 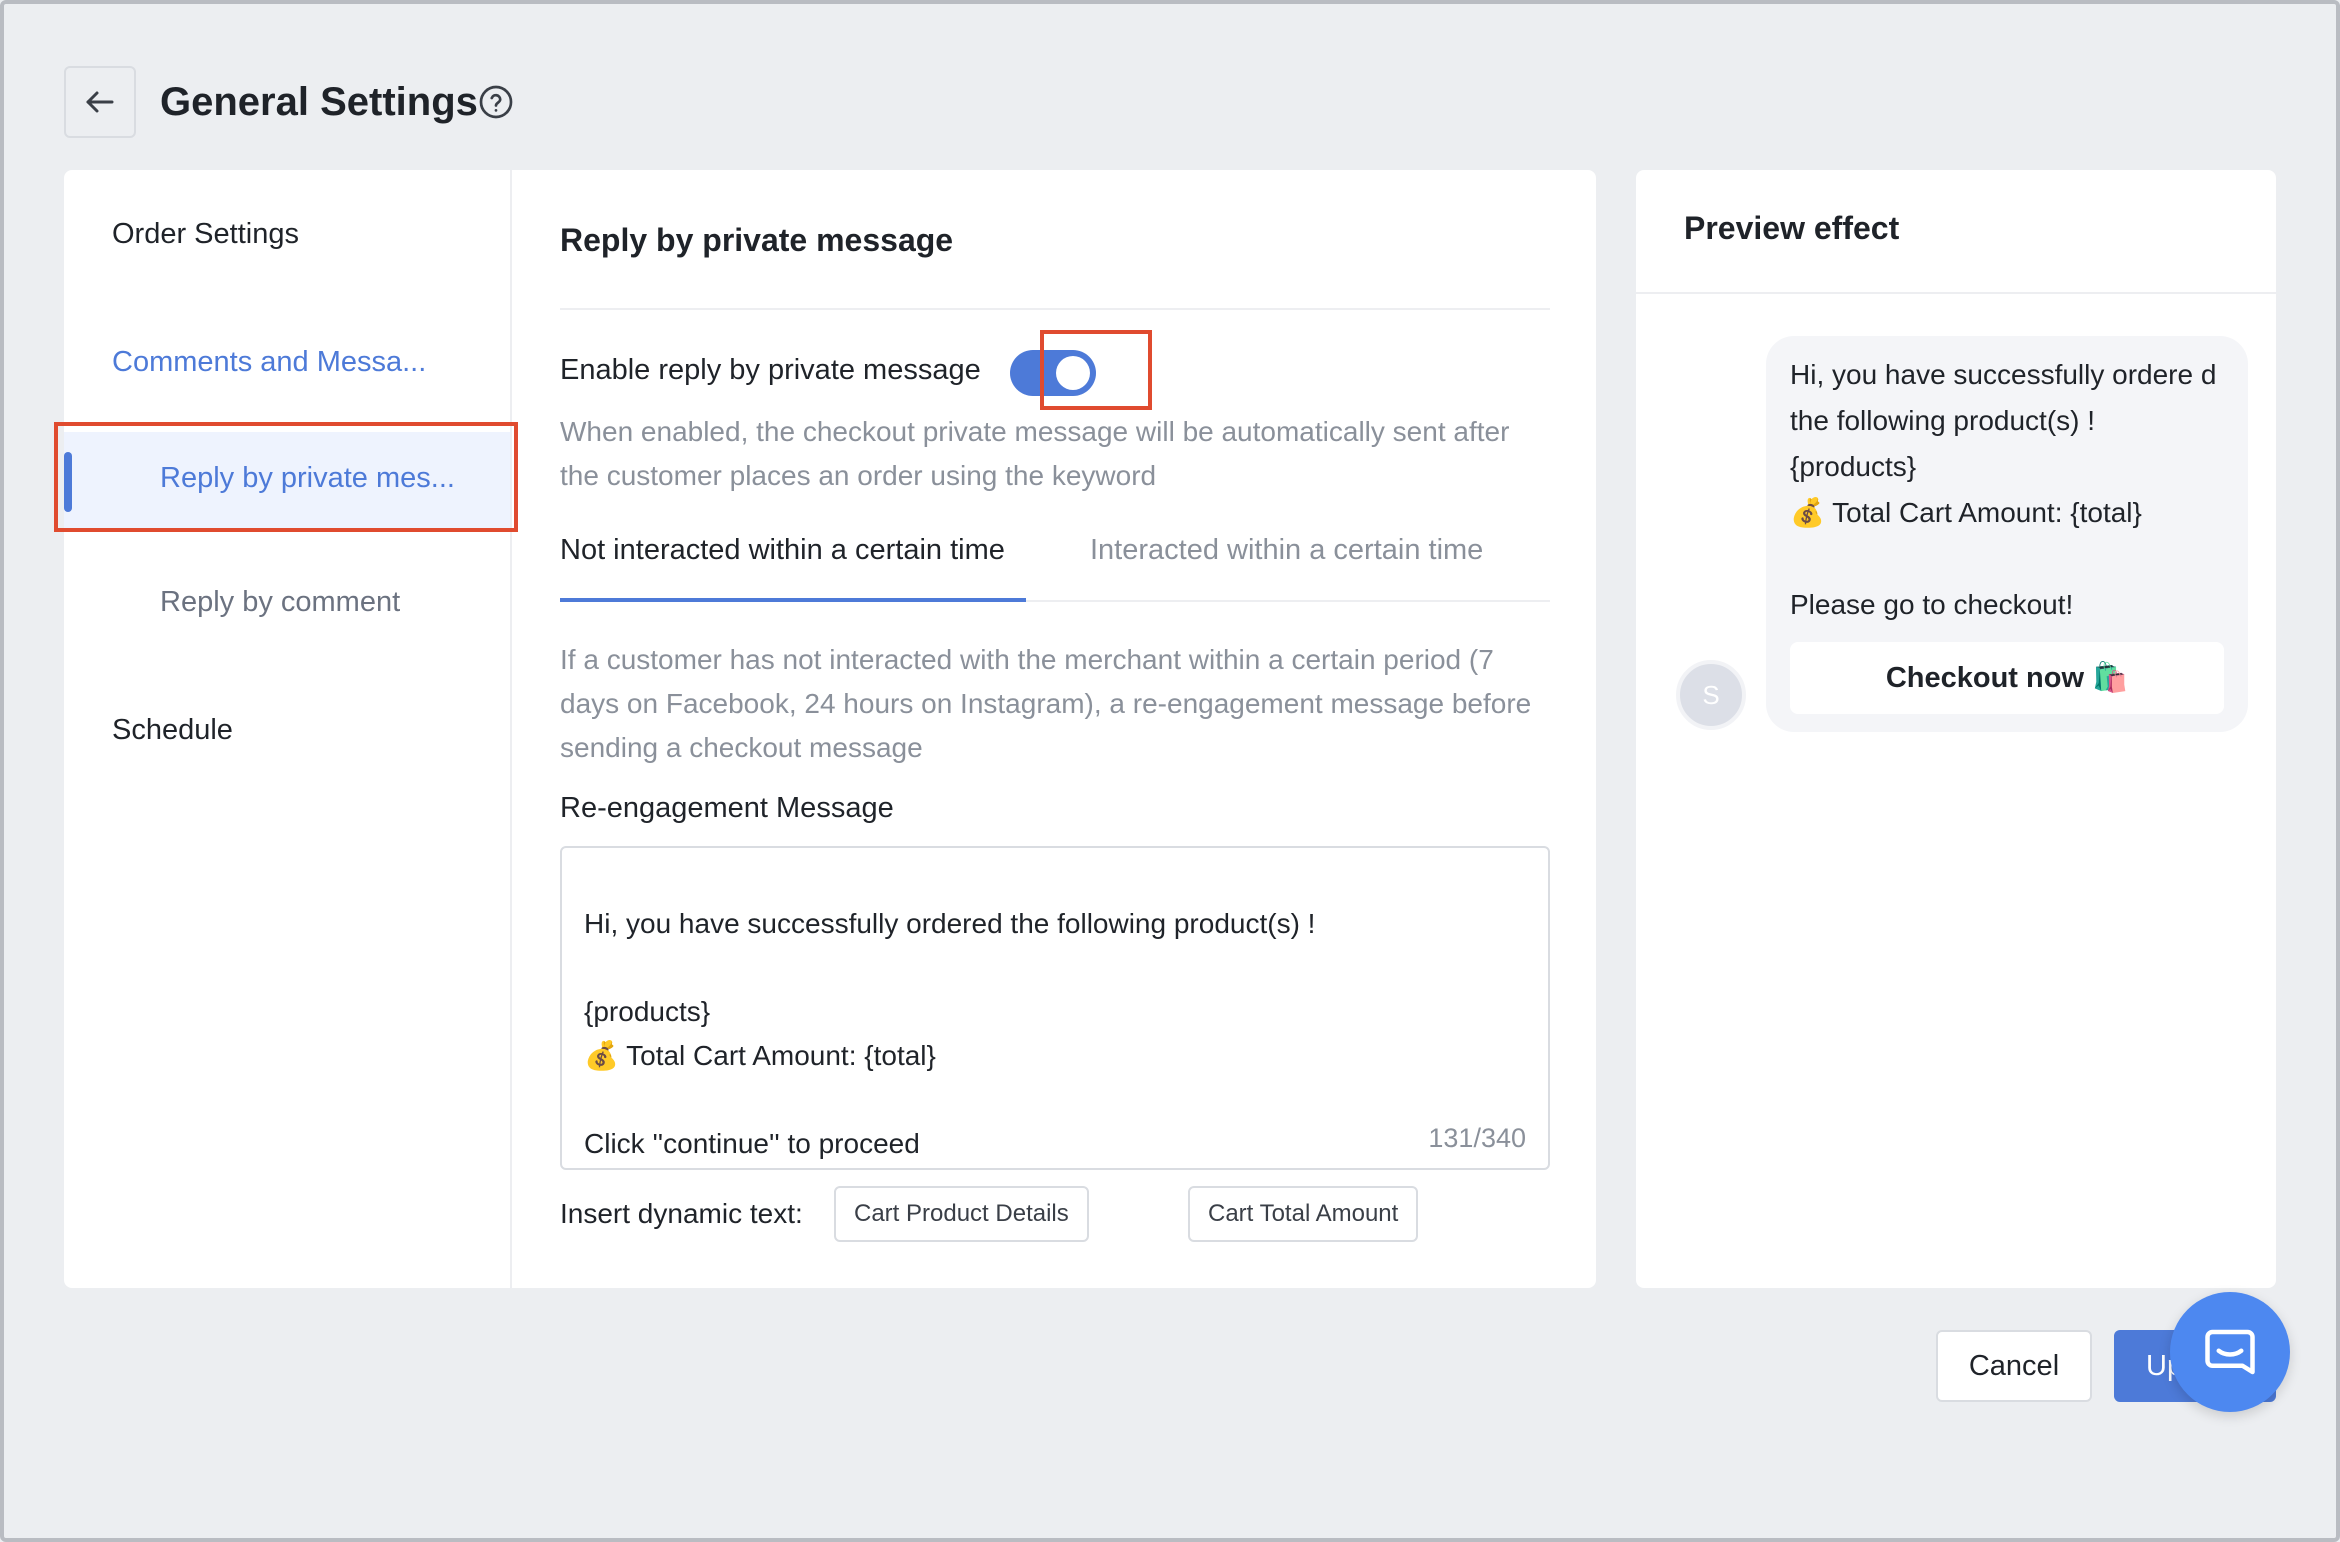 I want to click on sidebar-item-order-settings: Order Settings, so click(x=205, y=234).